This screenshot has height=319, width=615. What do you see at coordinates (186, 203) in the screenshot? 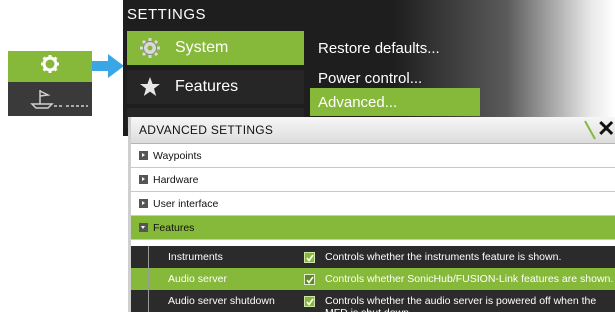
I see `tree-item-label: User interface` at bounding box center [186, 203].